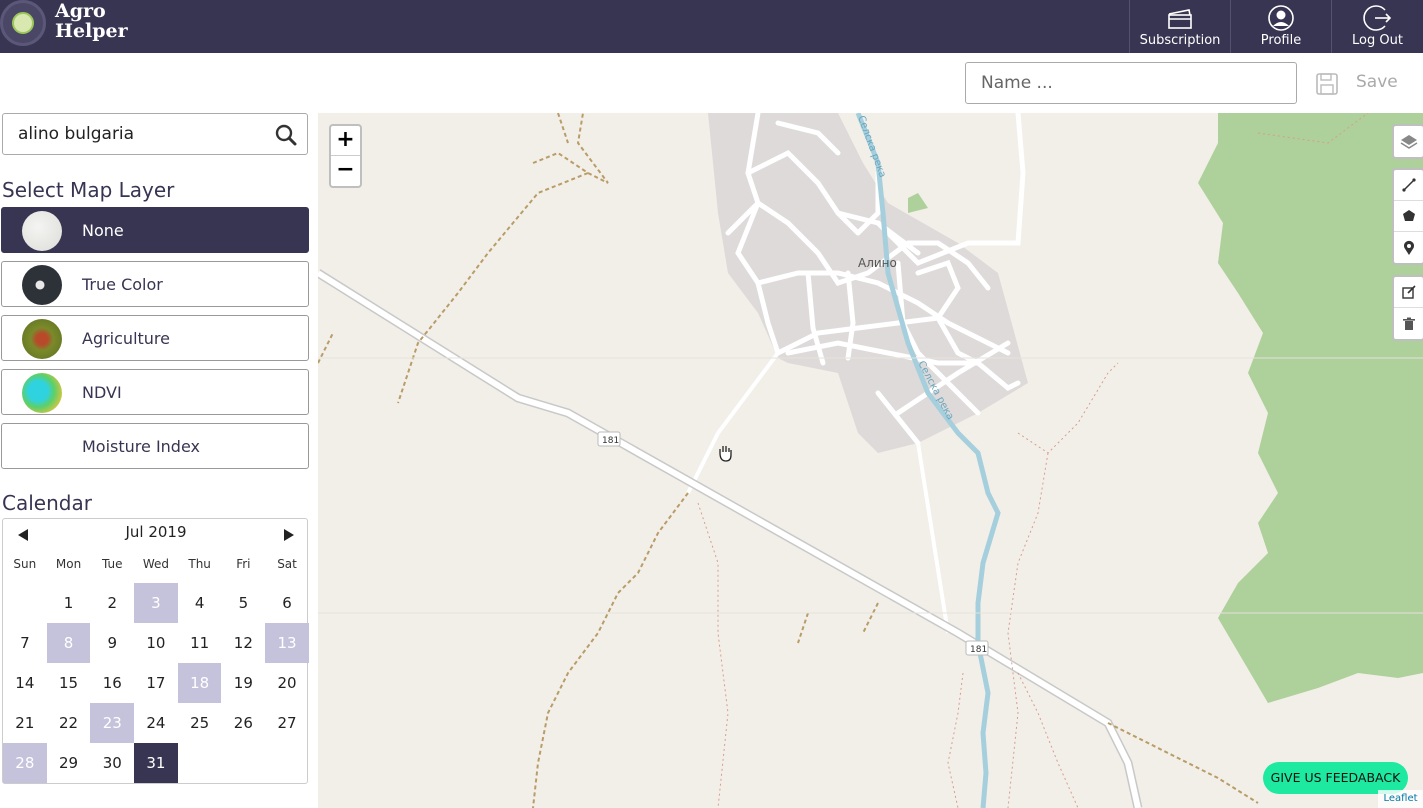 The height and width of the screenshot is (808, 1423). Describe the element at coordinates (1377, 82) in the screenshot. I see `save-button: Save` at that location.